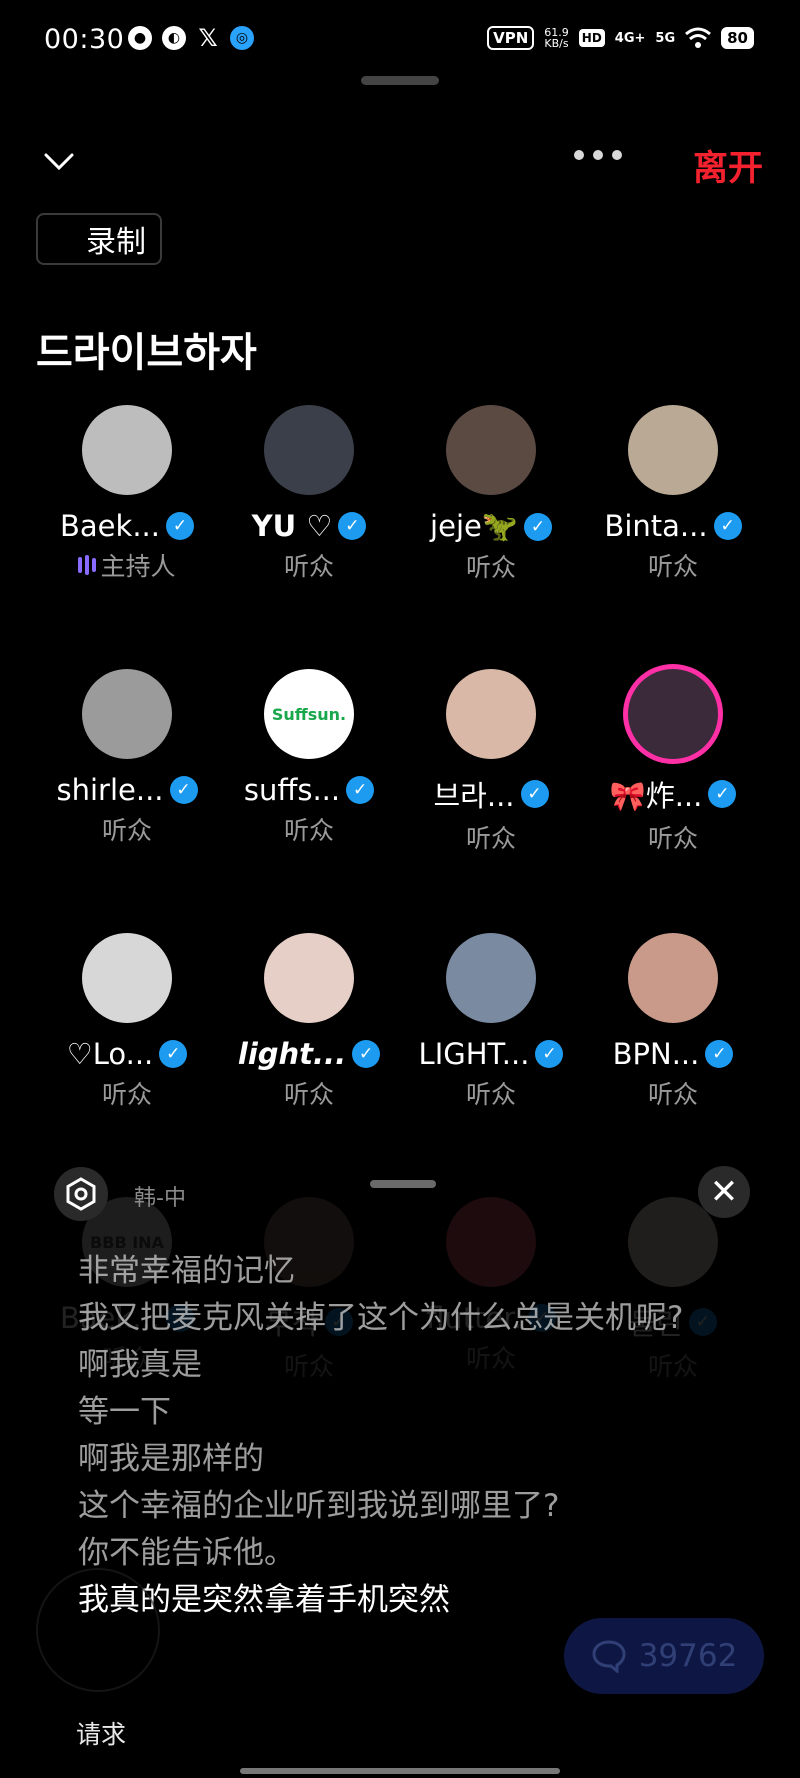 Image resolution: width=800 pixels, height=1778 pixels. I want to click on microphone-button, so click(98, 1630).